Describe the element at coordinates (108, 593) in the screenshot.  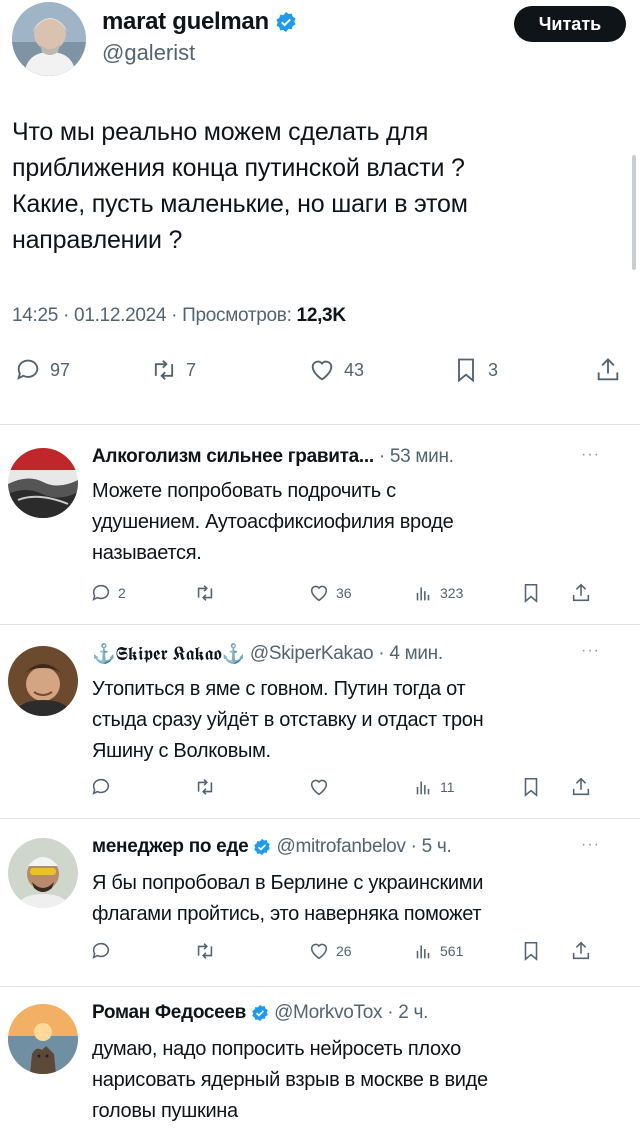
I see `reply-button: 2` at that location.